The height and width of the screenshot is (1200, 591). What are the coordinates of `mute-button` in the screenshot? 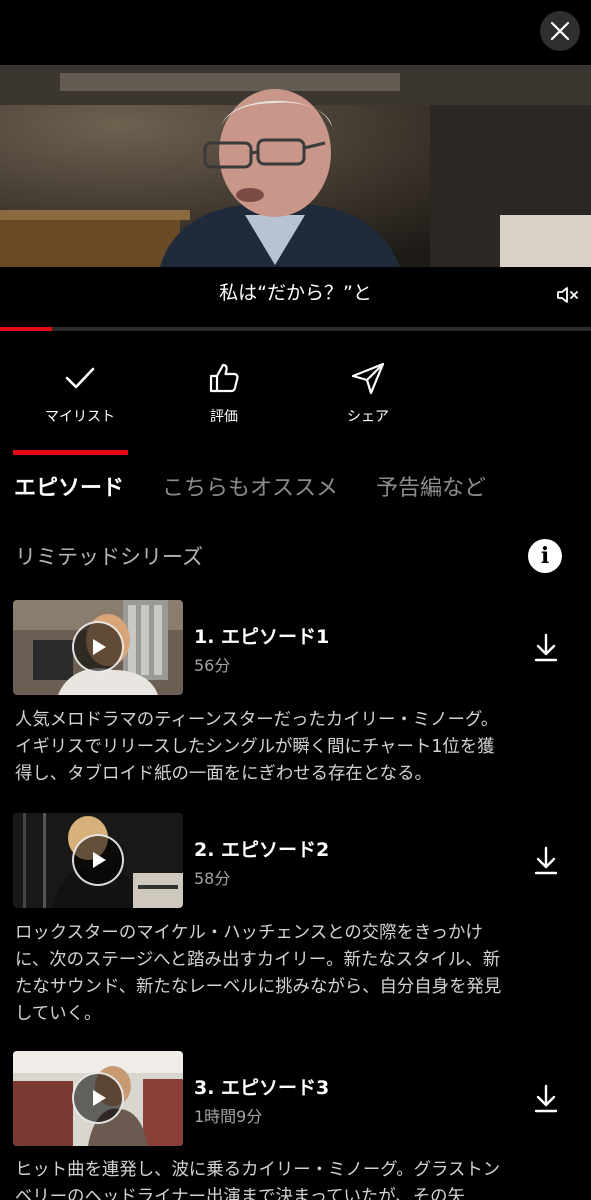 It's located at (569, 295).